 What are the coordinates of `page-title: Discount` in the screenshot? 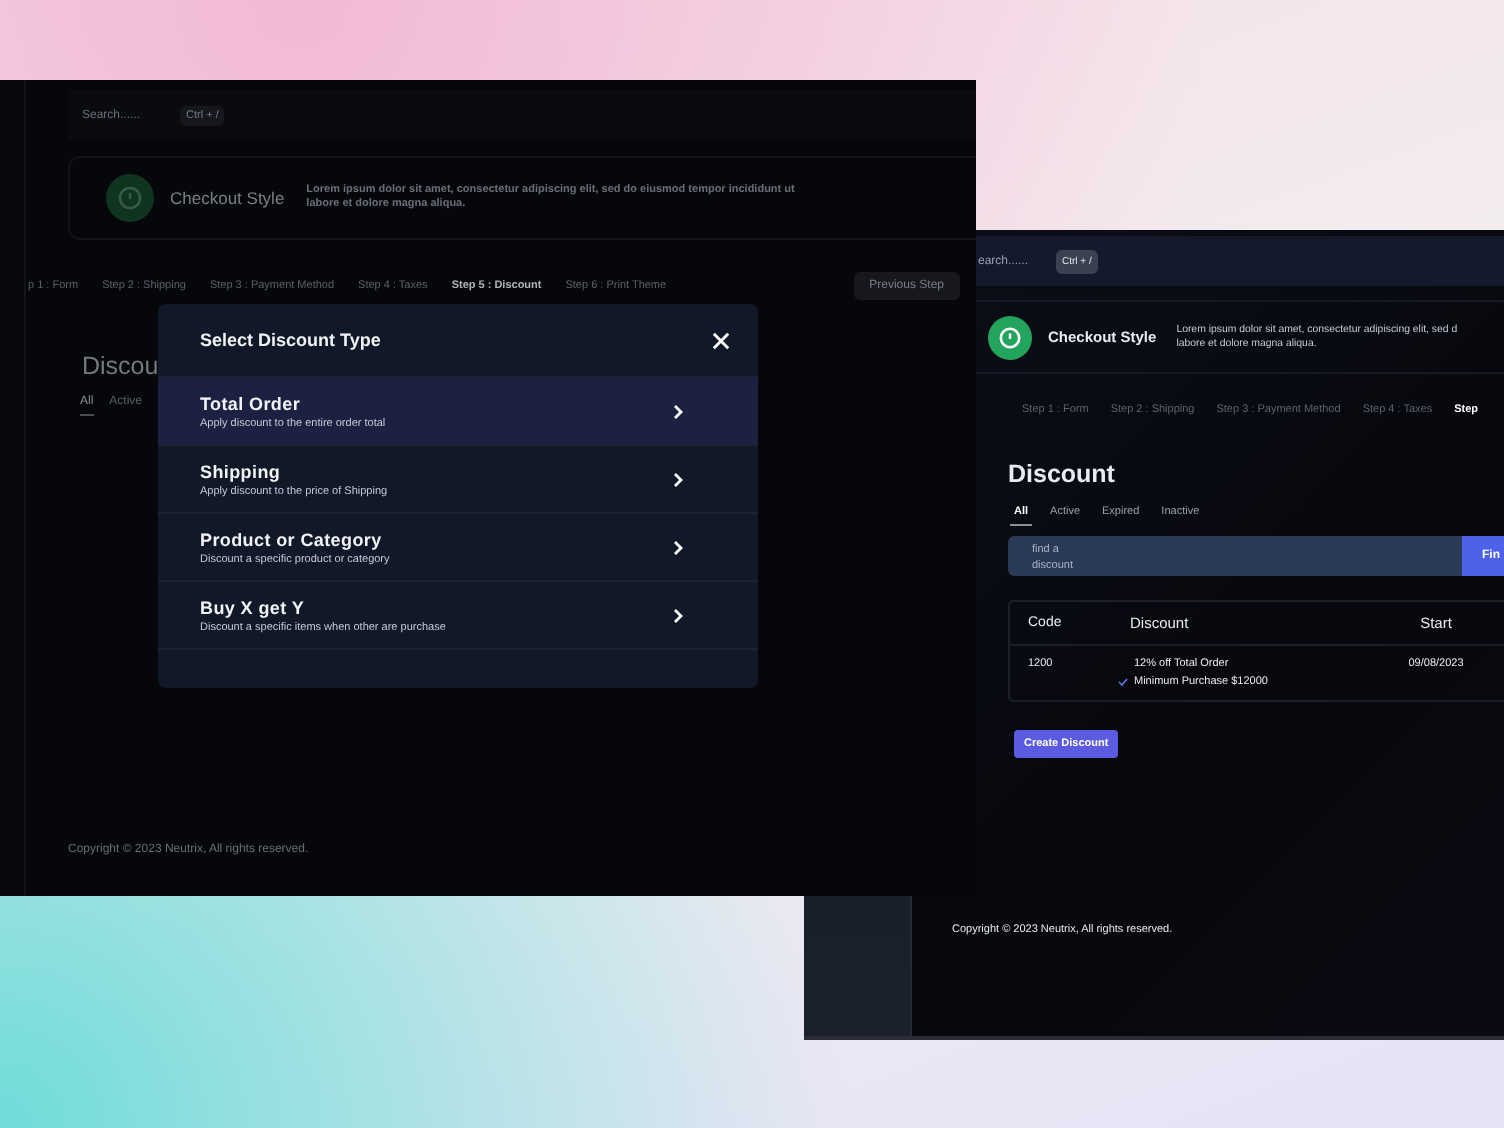 It's located at (1062, 474).